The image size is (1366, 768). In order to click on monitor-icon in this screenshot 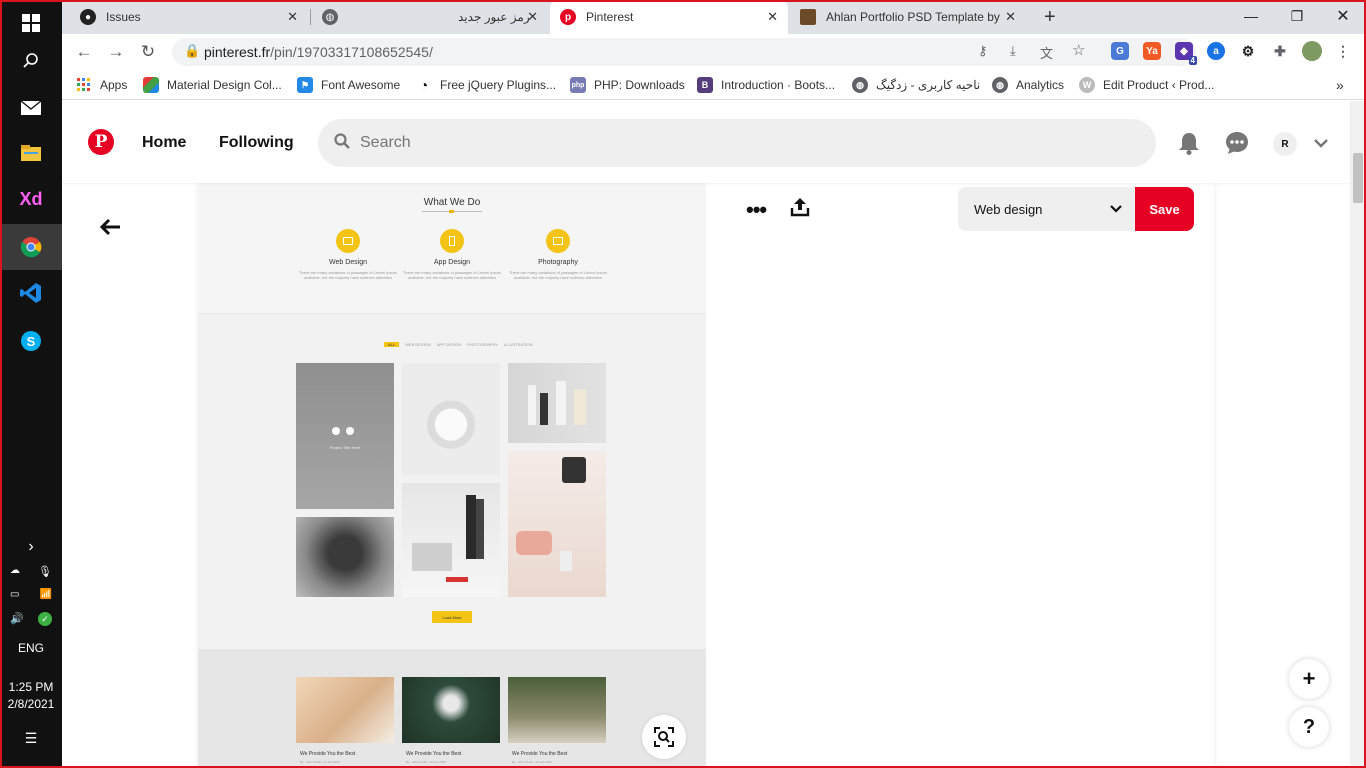, I will do `click(348, 241)`.